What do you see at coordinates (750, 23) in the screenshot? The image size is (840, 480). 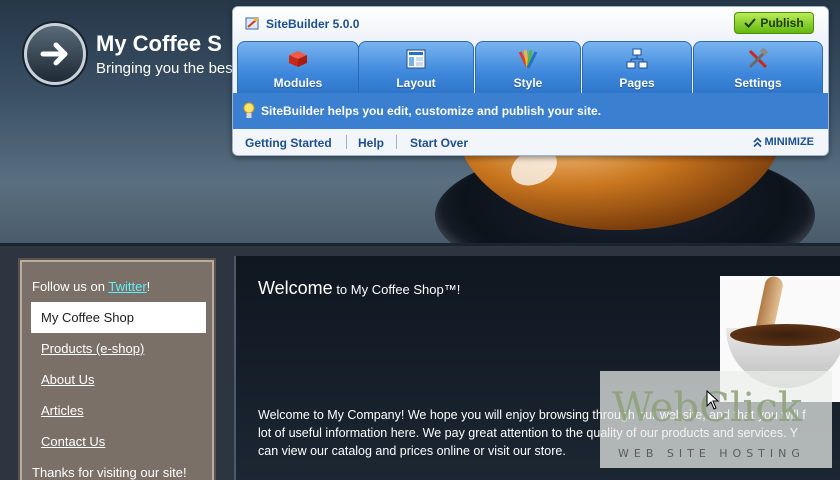 I see `checkmark-icon` at bounding box center [750, 23].